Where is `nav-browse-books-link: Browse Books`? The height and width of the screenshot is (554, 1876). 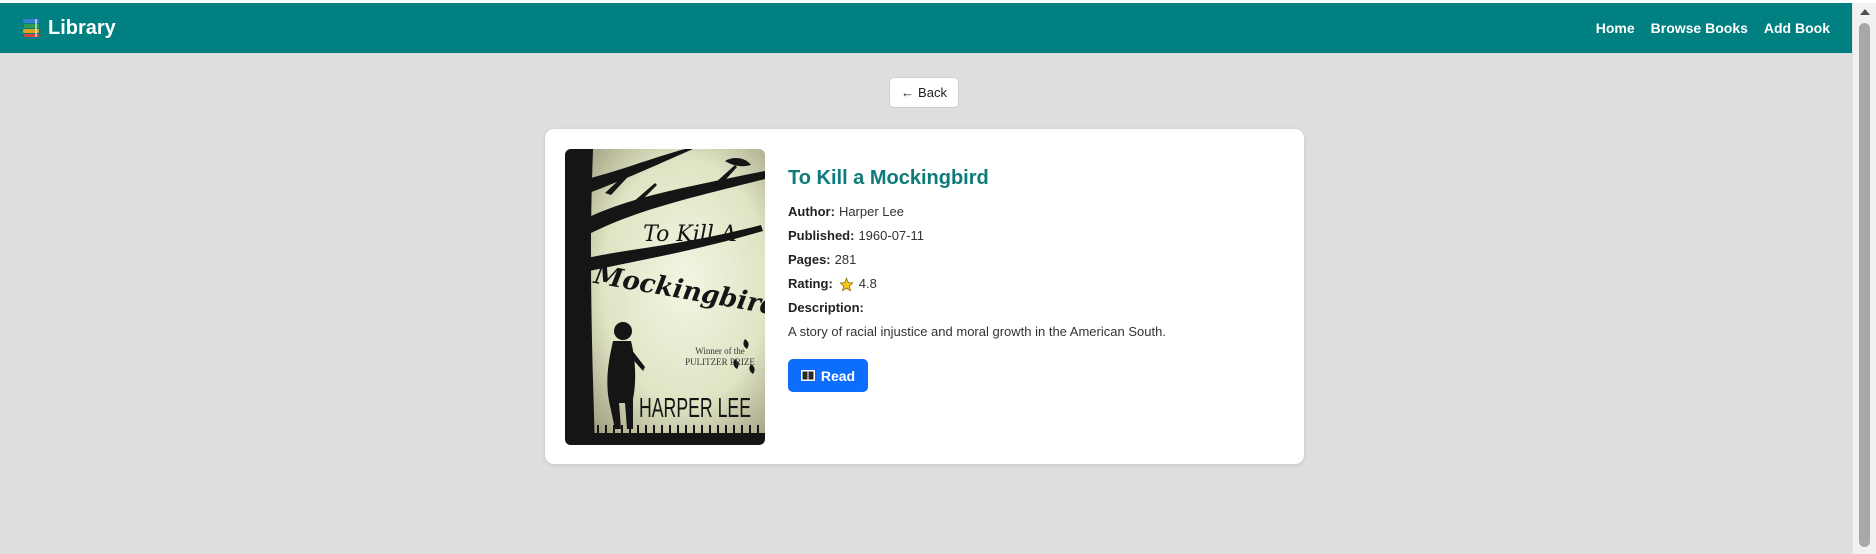
nav-browse-books-link: Browse Books is located at coordinates (1699, 28).